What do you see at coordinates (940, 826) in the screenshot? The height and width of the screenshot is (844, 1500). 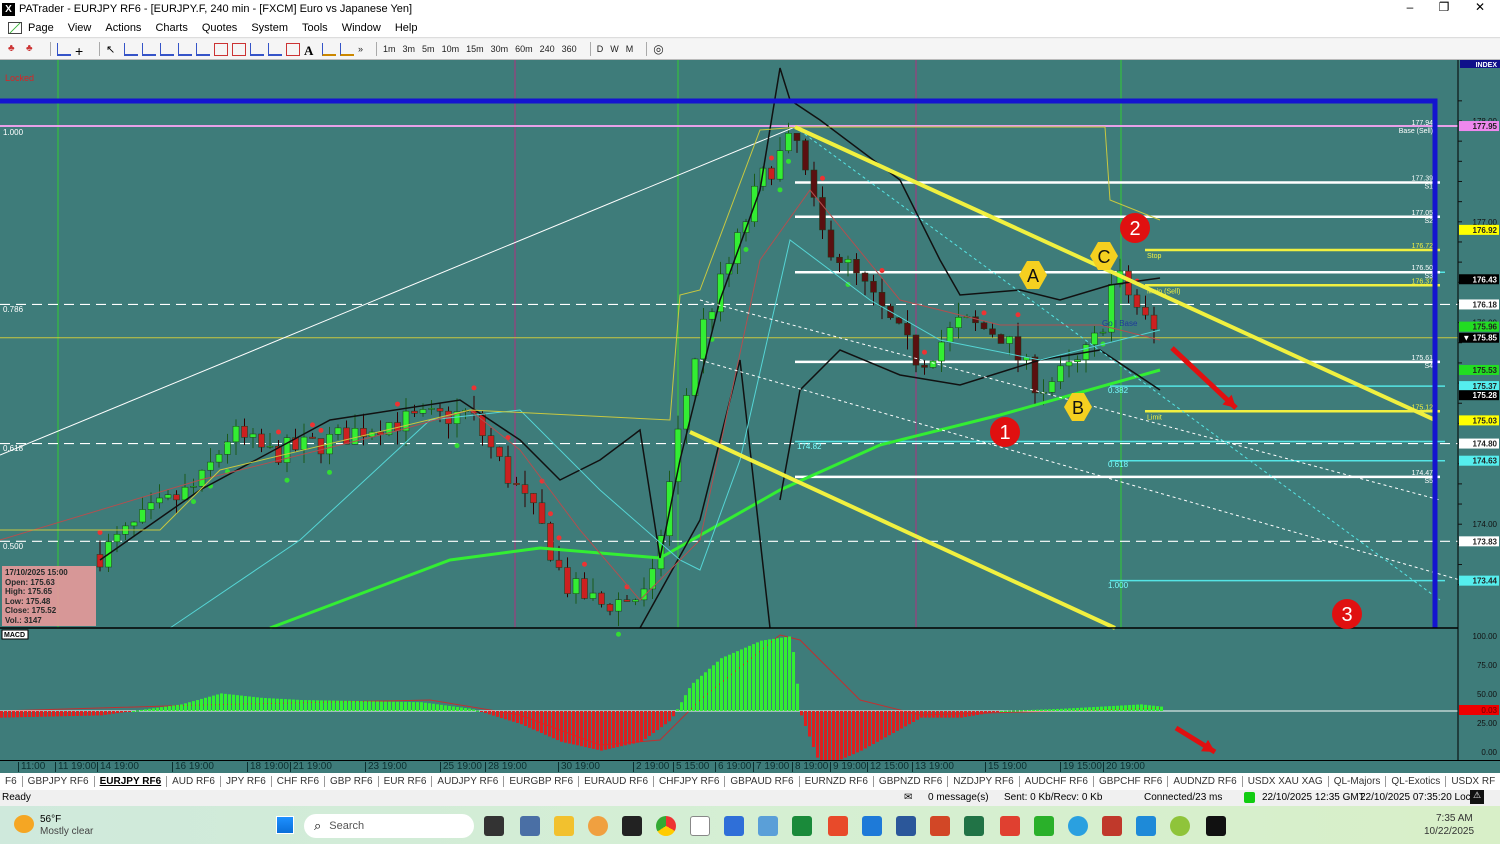 I see `powerpoint-icon` at bounding box center [940, 826].